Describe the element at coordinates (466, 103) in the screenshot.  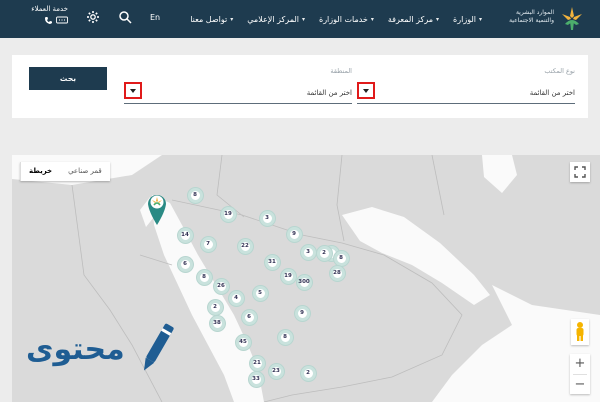
I see `office-type-underline` at that location.